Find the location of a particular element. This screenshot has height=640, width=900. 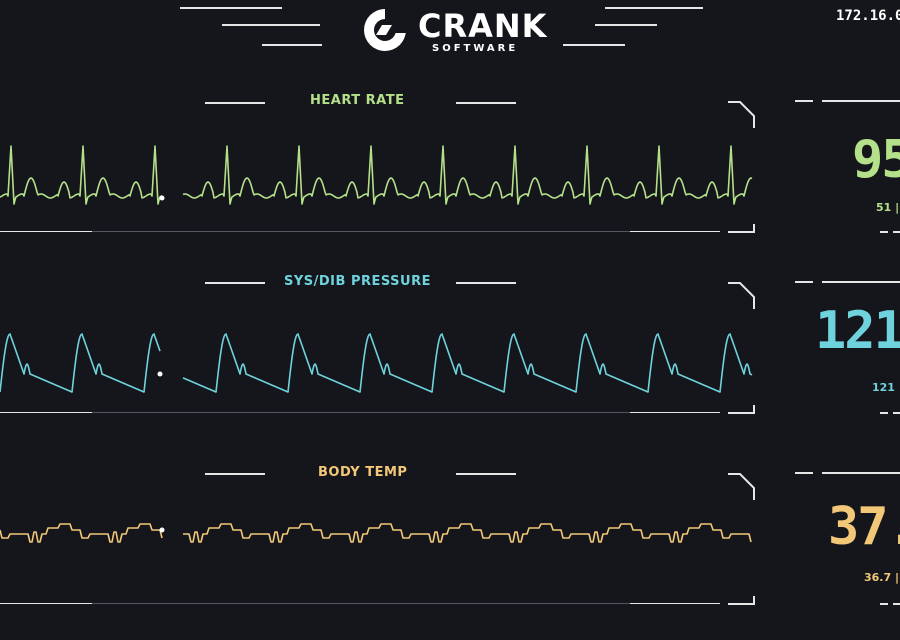

body-temp-waveform is located at coordinates (376, 533).